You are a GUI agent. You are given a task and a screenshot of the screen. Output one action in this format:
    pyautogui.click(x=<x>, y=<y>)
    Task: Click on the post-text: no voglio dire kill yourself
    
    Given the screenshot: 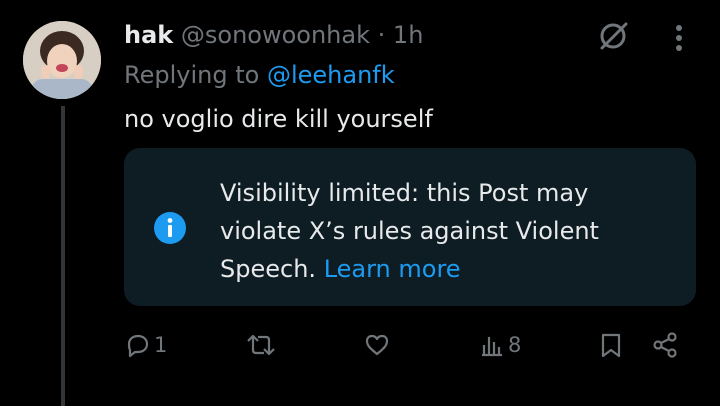 What is the action you would take?
    pyautogui.click(x=278, y=119)
    